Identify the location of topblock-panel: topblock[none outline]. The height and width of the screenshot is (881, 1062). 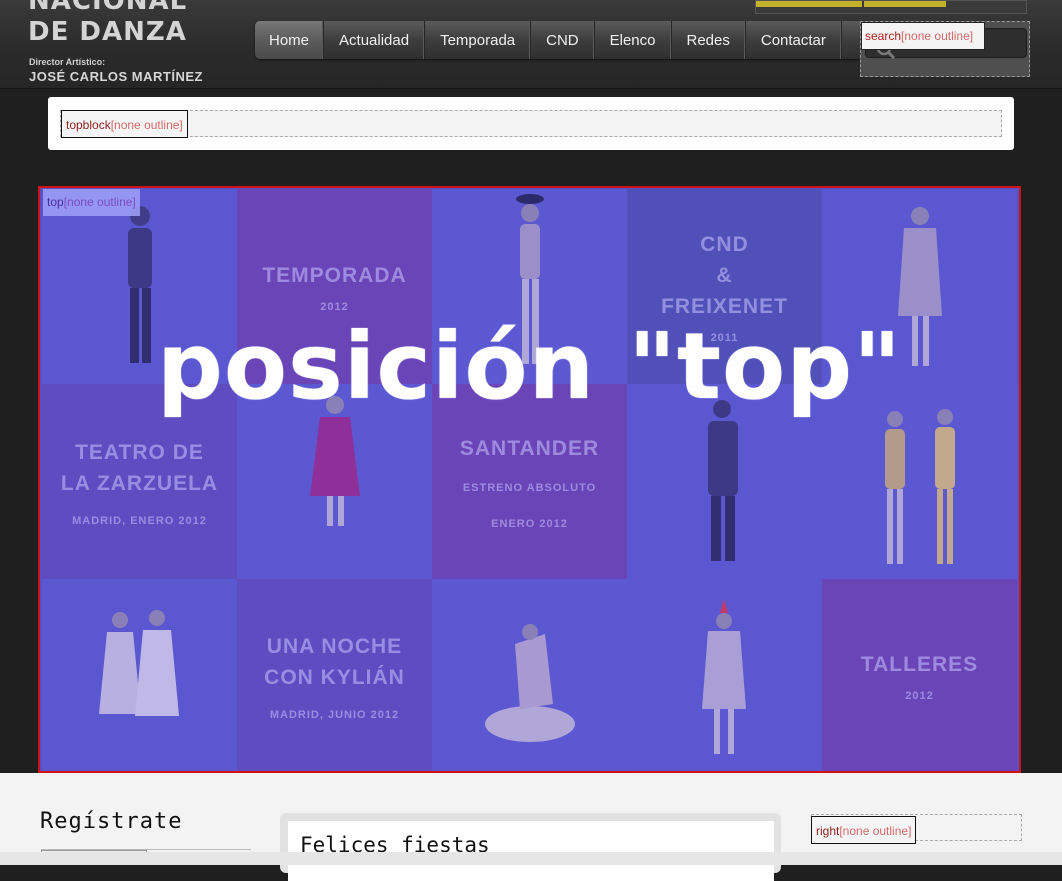
(531, 123).